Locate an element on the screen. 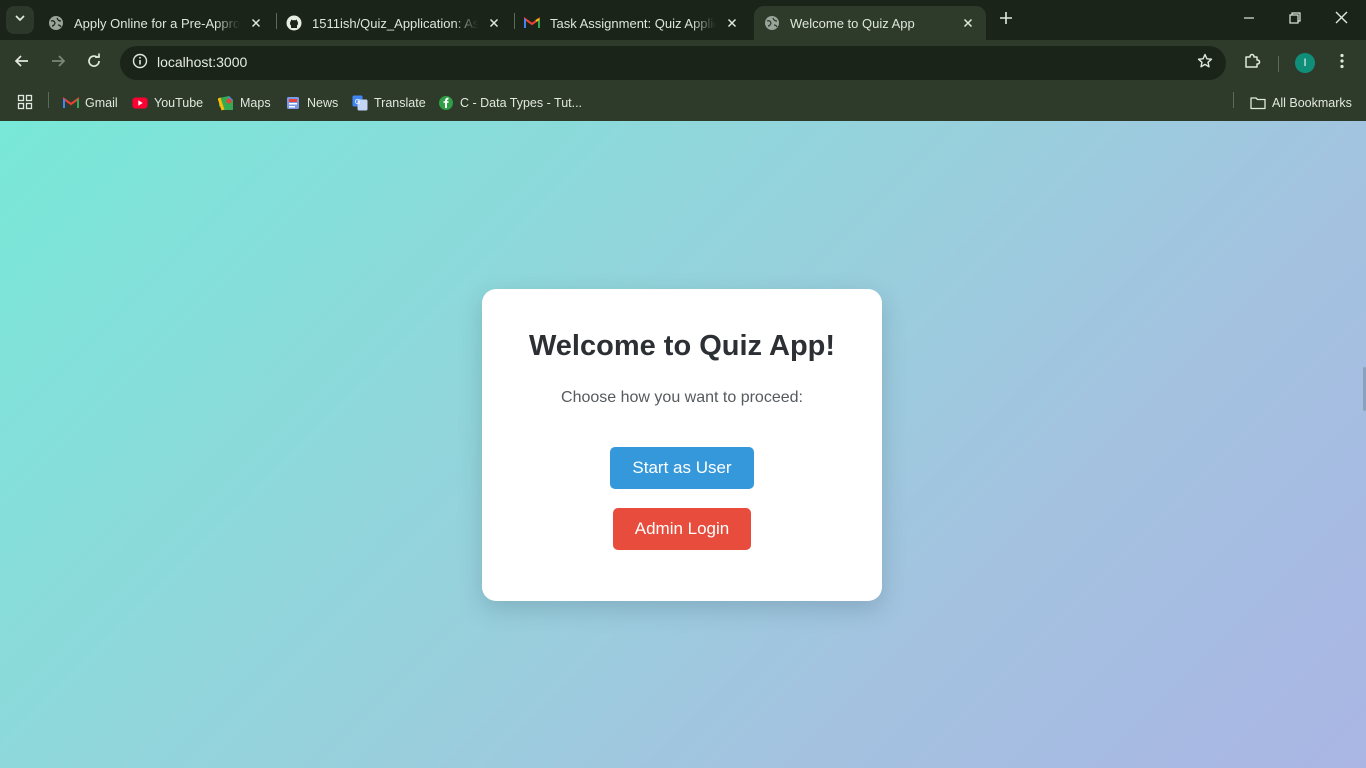 Image resolution: width=1366 pixels, height=768 pixels. kebab-menu-icon is located at coordinates (1342, 63).